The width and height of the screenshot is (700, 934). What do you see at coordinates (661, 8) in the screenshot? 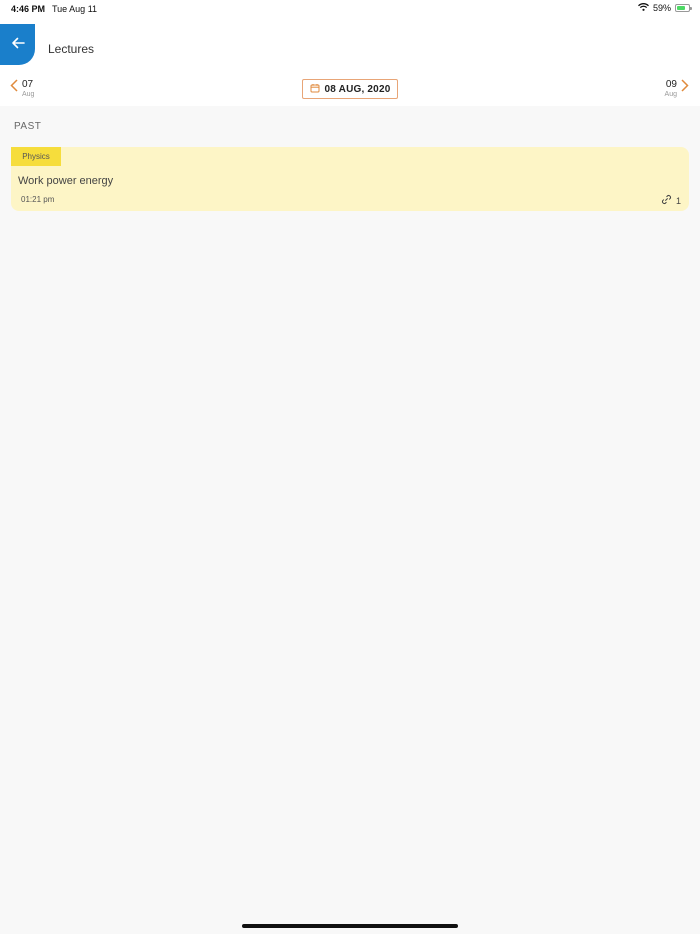
I see `battery-percent: 59%` at bounding box center [661, 8].